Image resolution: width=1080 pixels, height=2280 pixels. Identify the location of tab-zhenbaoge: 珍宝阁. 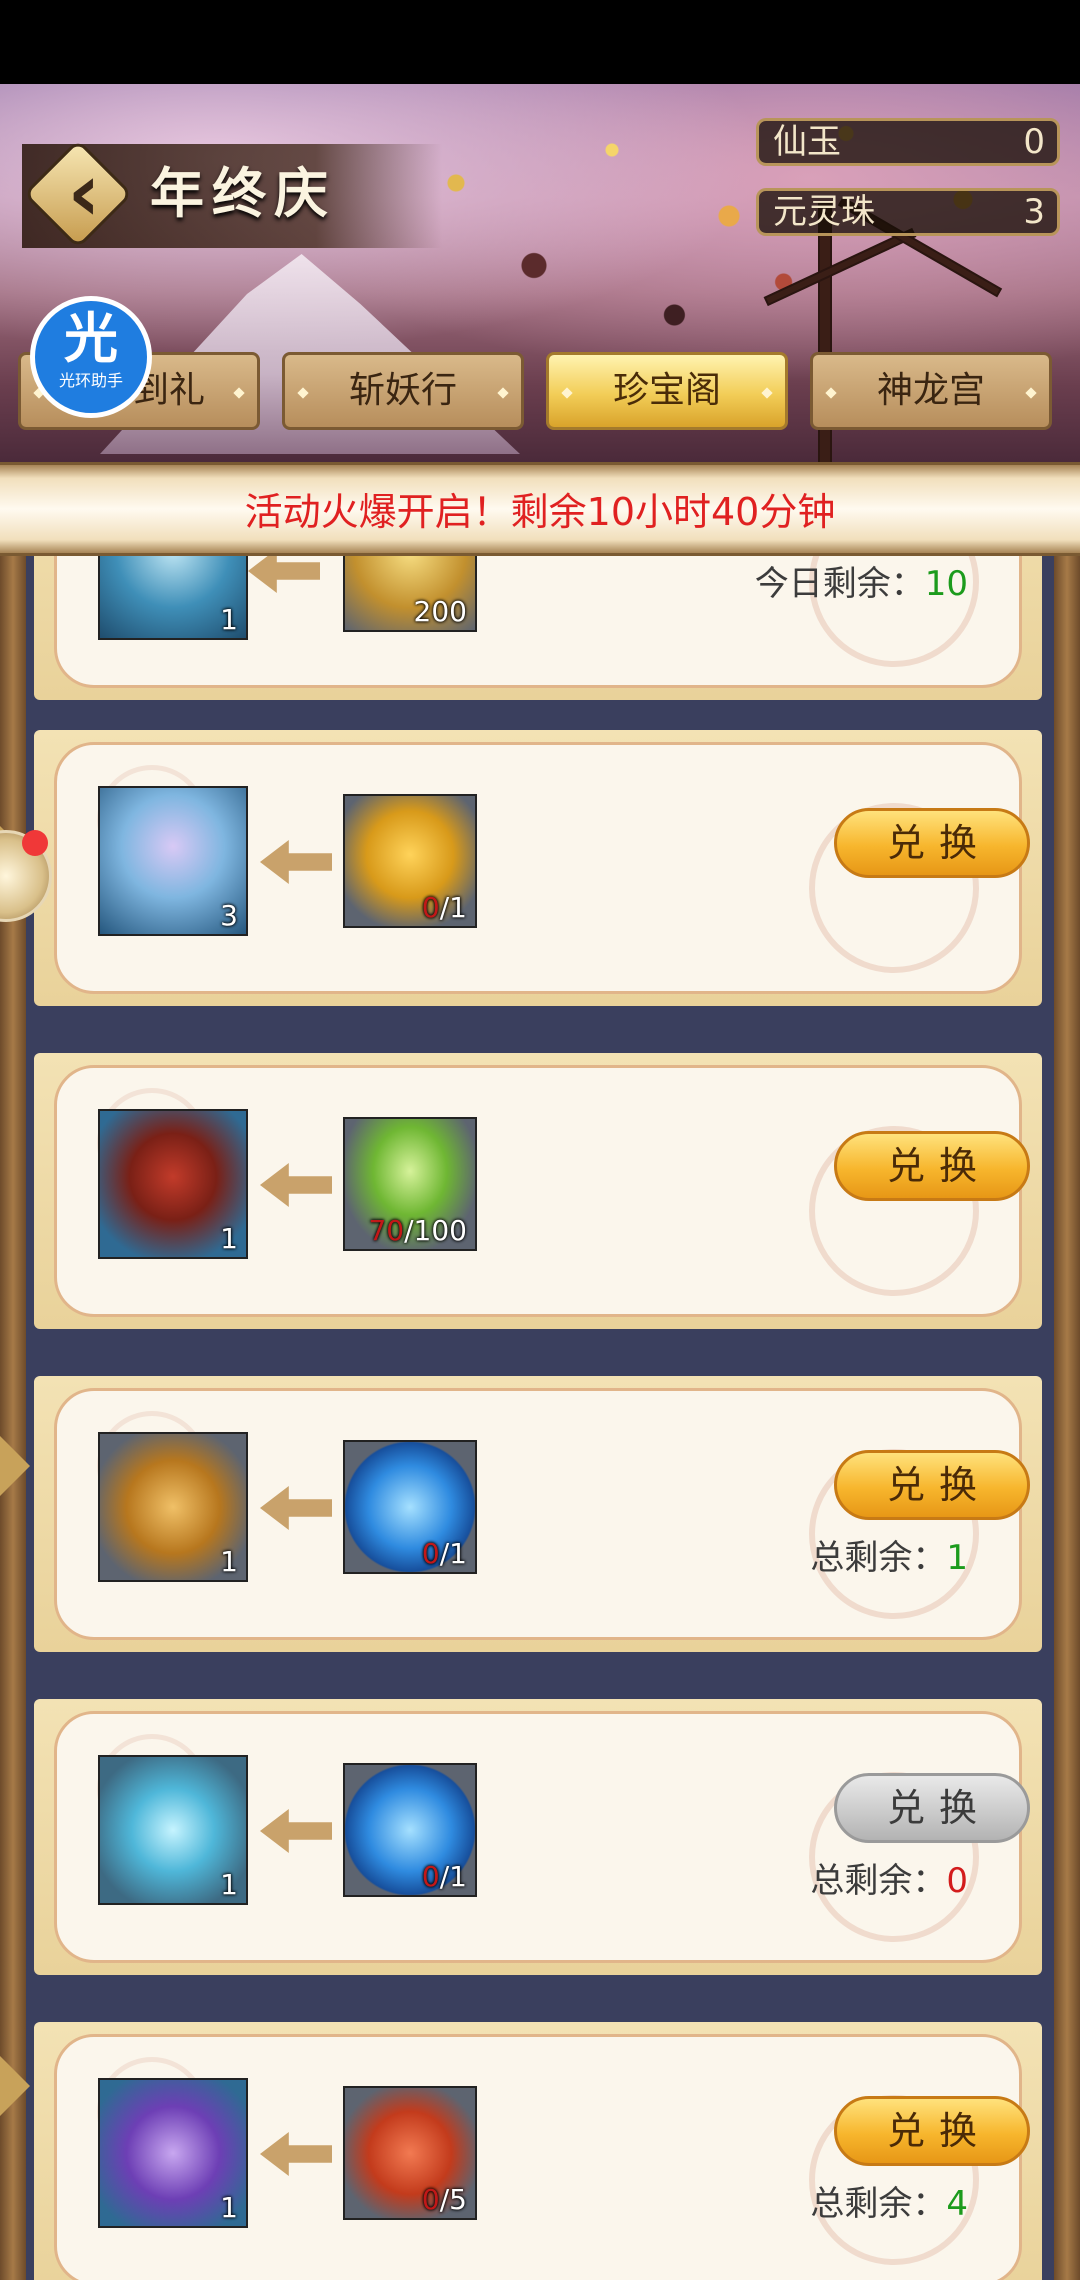
(667, 391).